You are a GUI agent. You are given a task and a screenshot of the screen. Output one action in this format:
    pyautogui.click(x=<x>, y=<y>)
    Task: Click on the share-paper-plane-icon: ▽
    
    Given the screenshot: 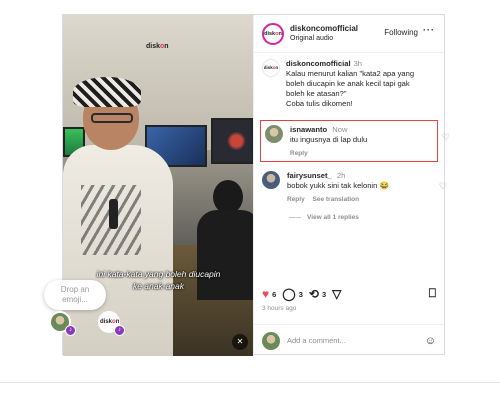 What is the action you would take?
    pyautogui.click(x=336, y=294)
    